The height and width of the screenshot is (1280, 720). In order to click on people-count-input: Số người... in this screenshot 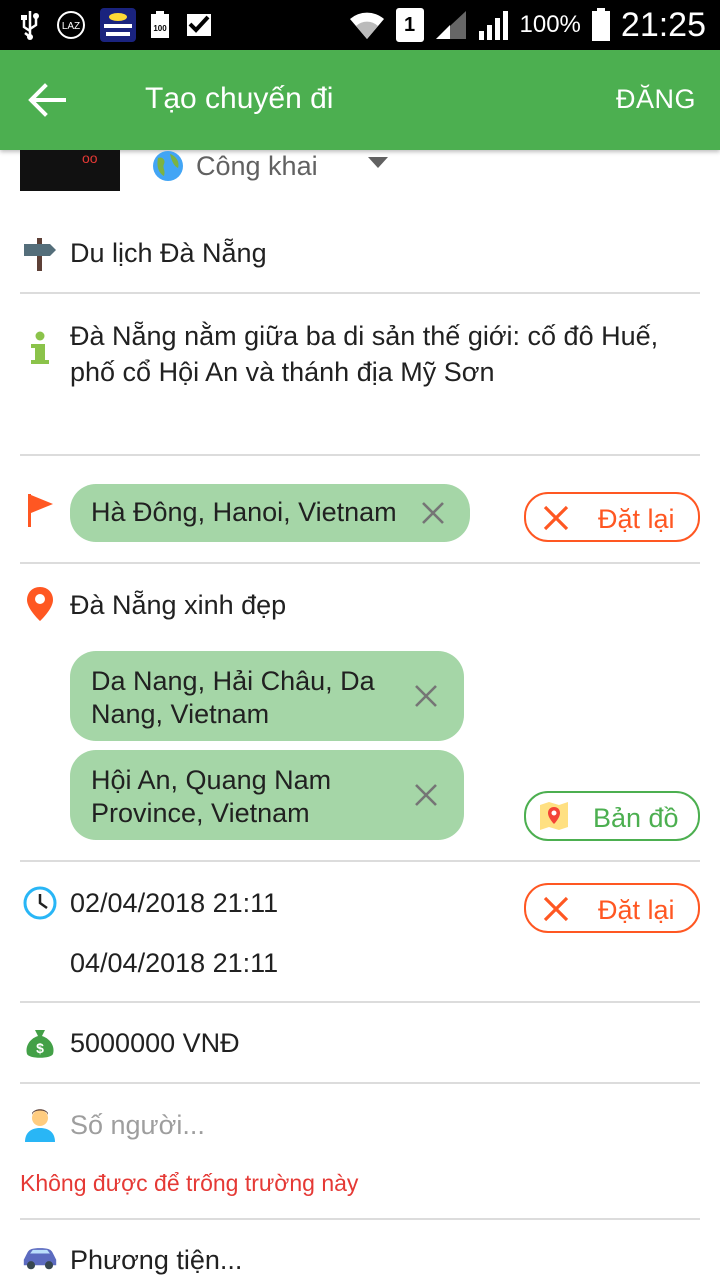, I will do `click(137, 1125)`.